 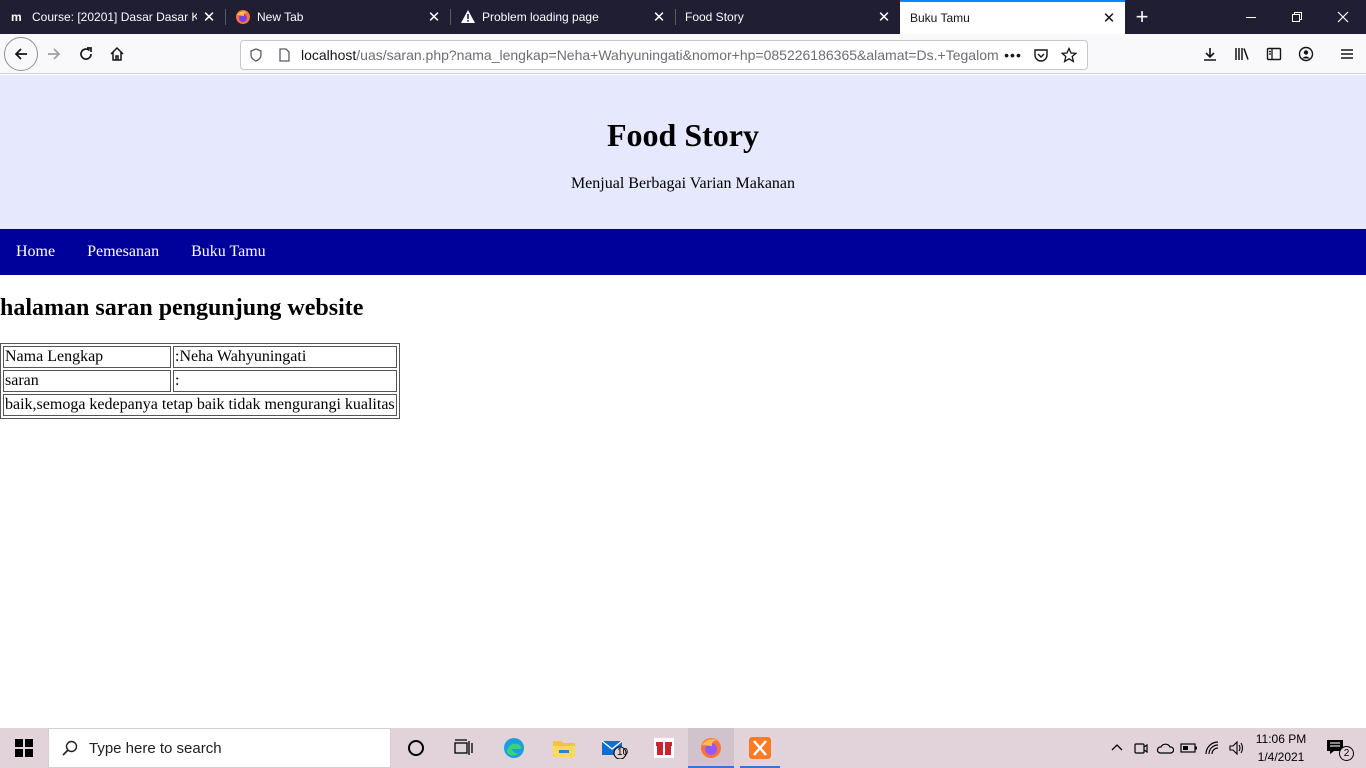 I want to click on reload-button, so click(x=86, y=54).